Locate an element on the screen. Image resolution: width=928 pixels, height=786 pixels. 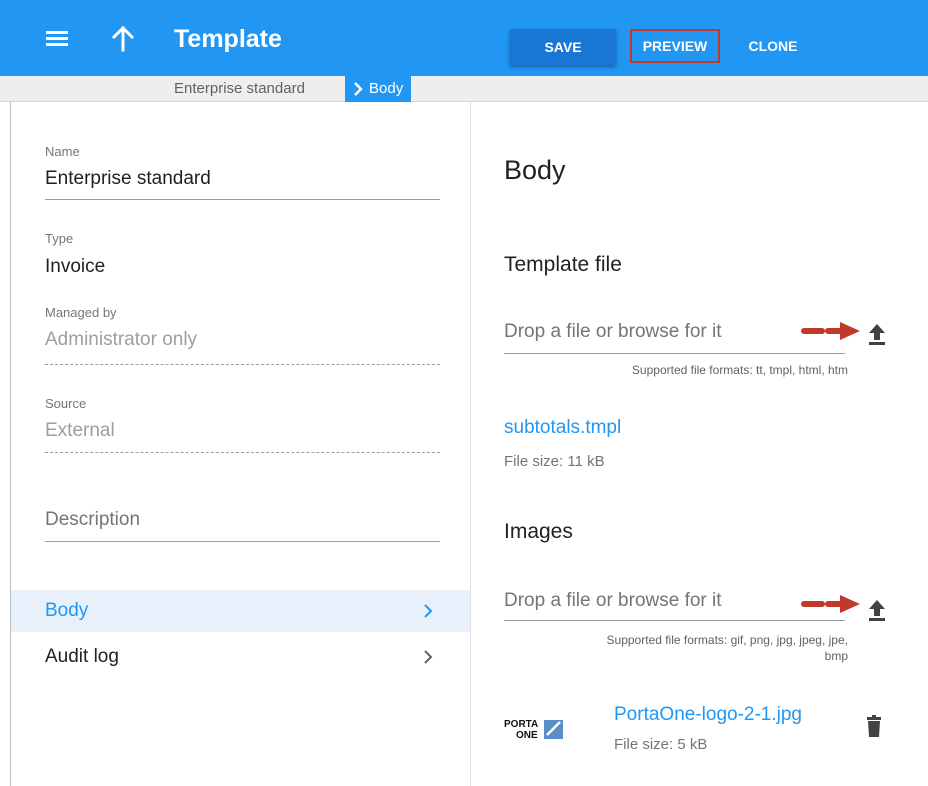
source-label: Source is located at coordinates (66, 403).